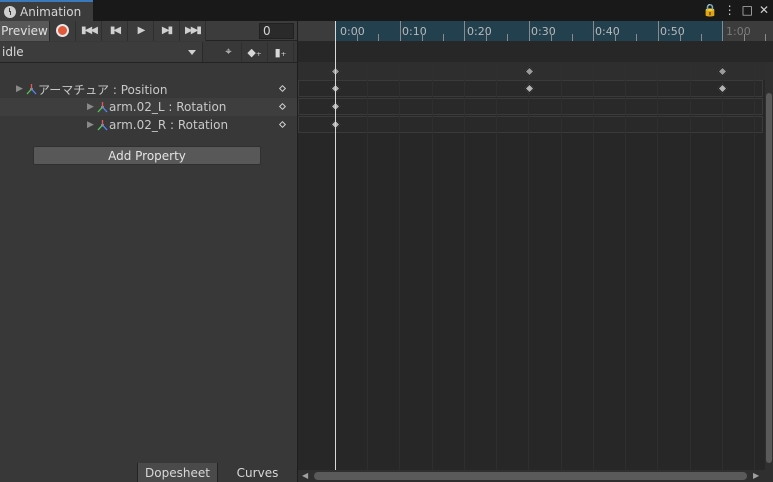  I want to click on window-controls: 🔒 ⋮ □ ✕, so click(736, 10).